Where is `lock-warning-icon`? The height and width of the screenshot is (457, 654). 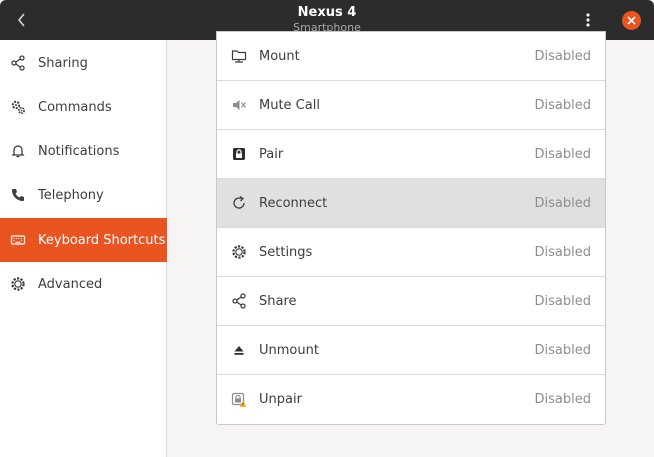
lock-warning-icon is located at coordinates (239, 400).